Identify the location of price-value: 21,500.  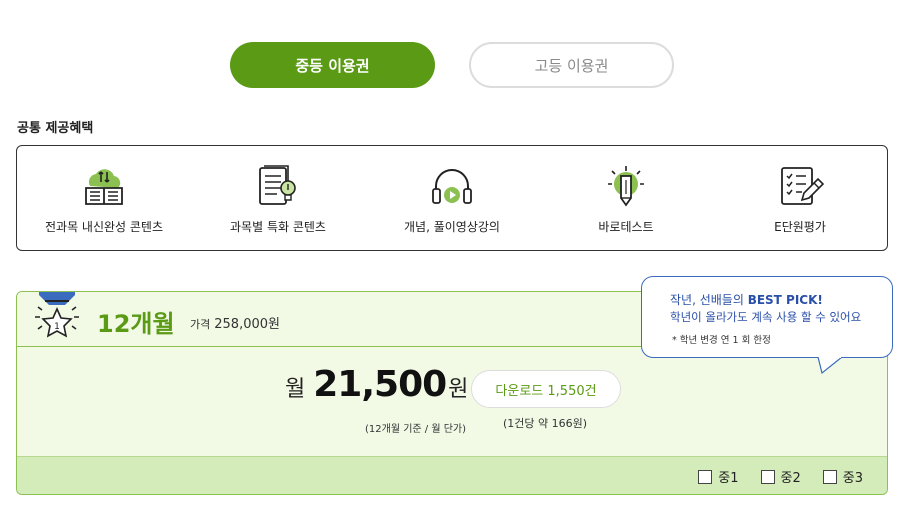
(380, 384).